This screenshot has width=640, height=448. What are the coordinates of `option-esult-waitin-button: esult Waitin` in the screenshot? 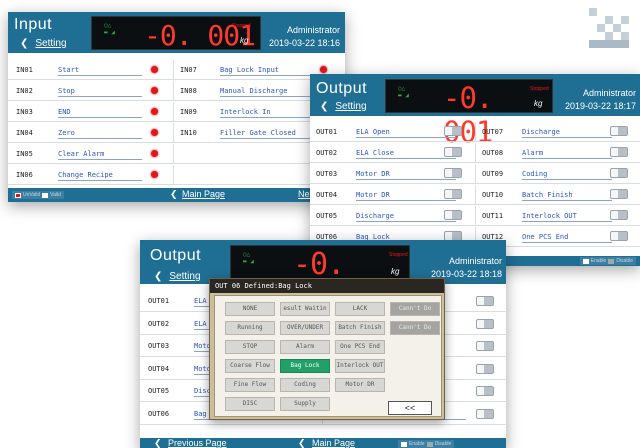 It's located at (305, 309).